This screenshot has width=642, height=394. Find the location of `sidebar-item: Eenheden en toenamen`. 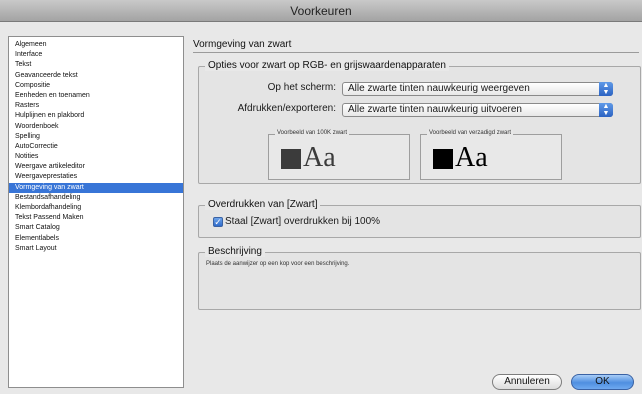

sidebar-item: Eenheden en toenamen is located at coordinates (96, 96).